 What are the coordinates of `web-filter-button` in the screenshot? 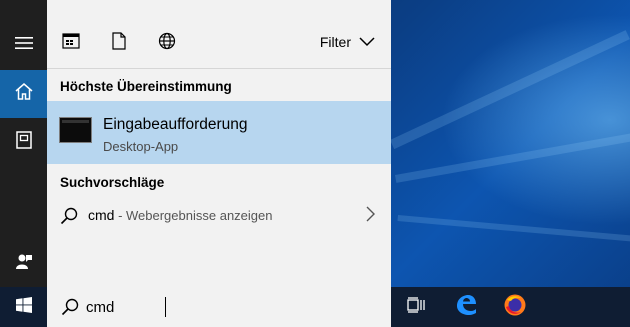 It's located at (167, 43).